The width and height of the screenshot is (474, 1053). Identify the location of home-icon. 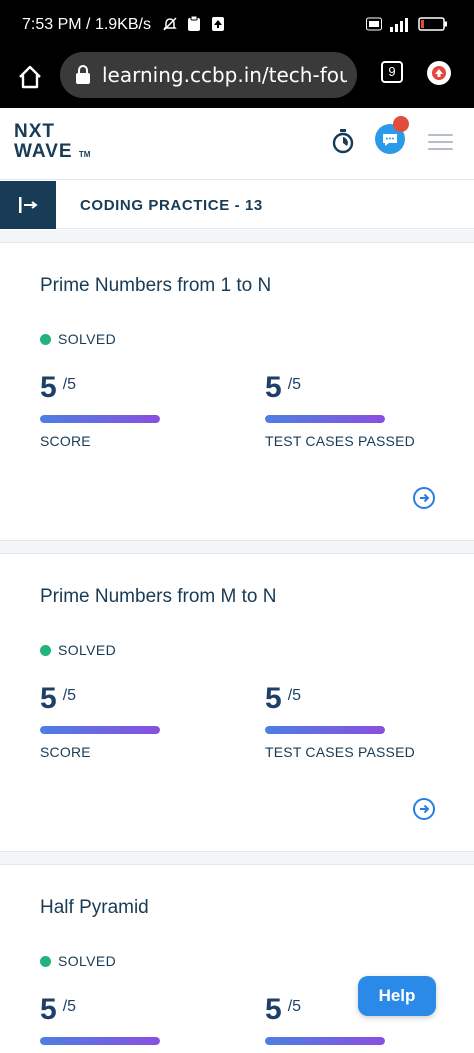
(30, 77).